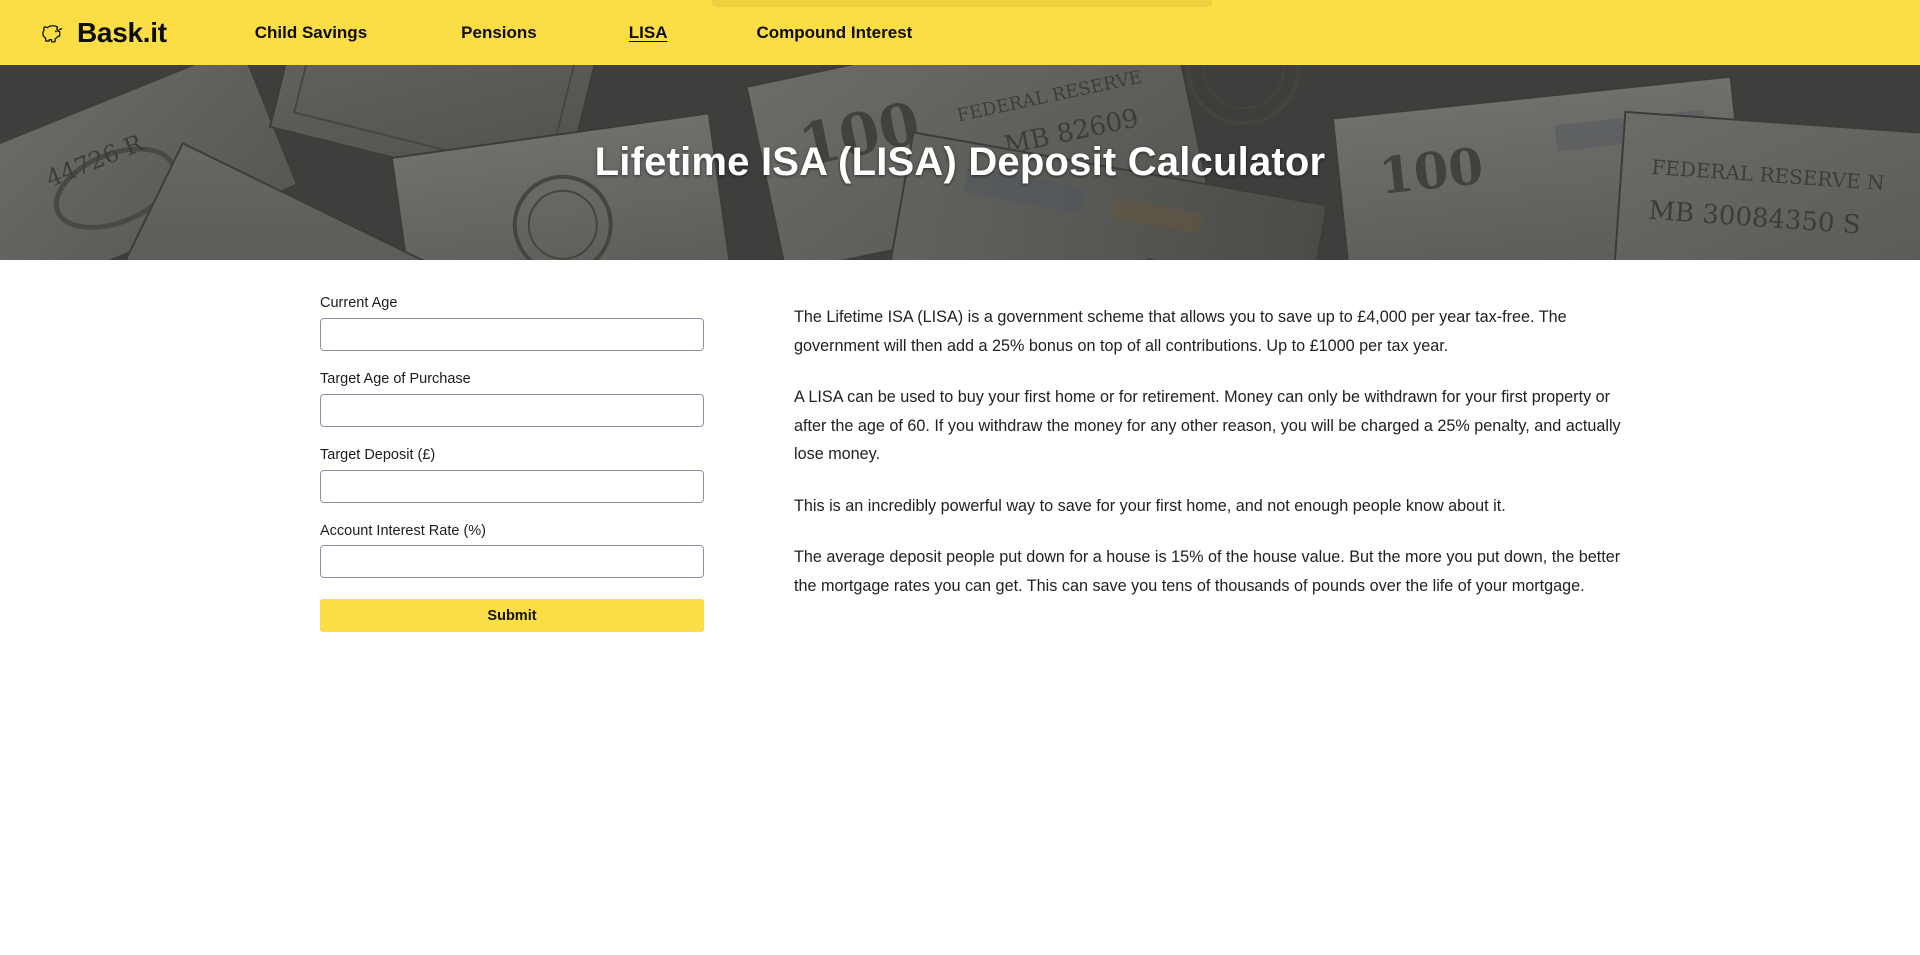  I want to click on nav-link-child-savings: Child Savings, so click(311, 33).